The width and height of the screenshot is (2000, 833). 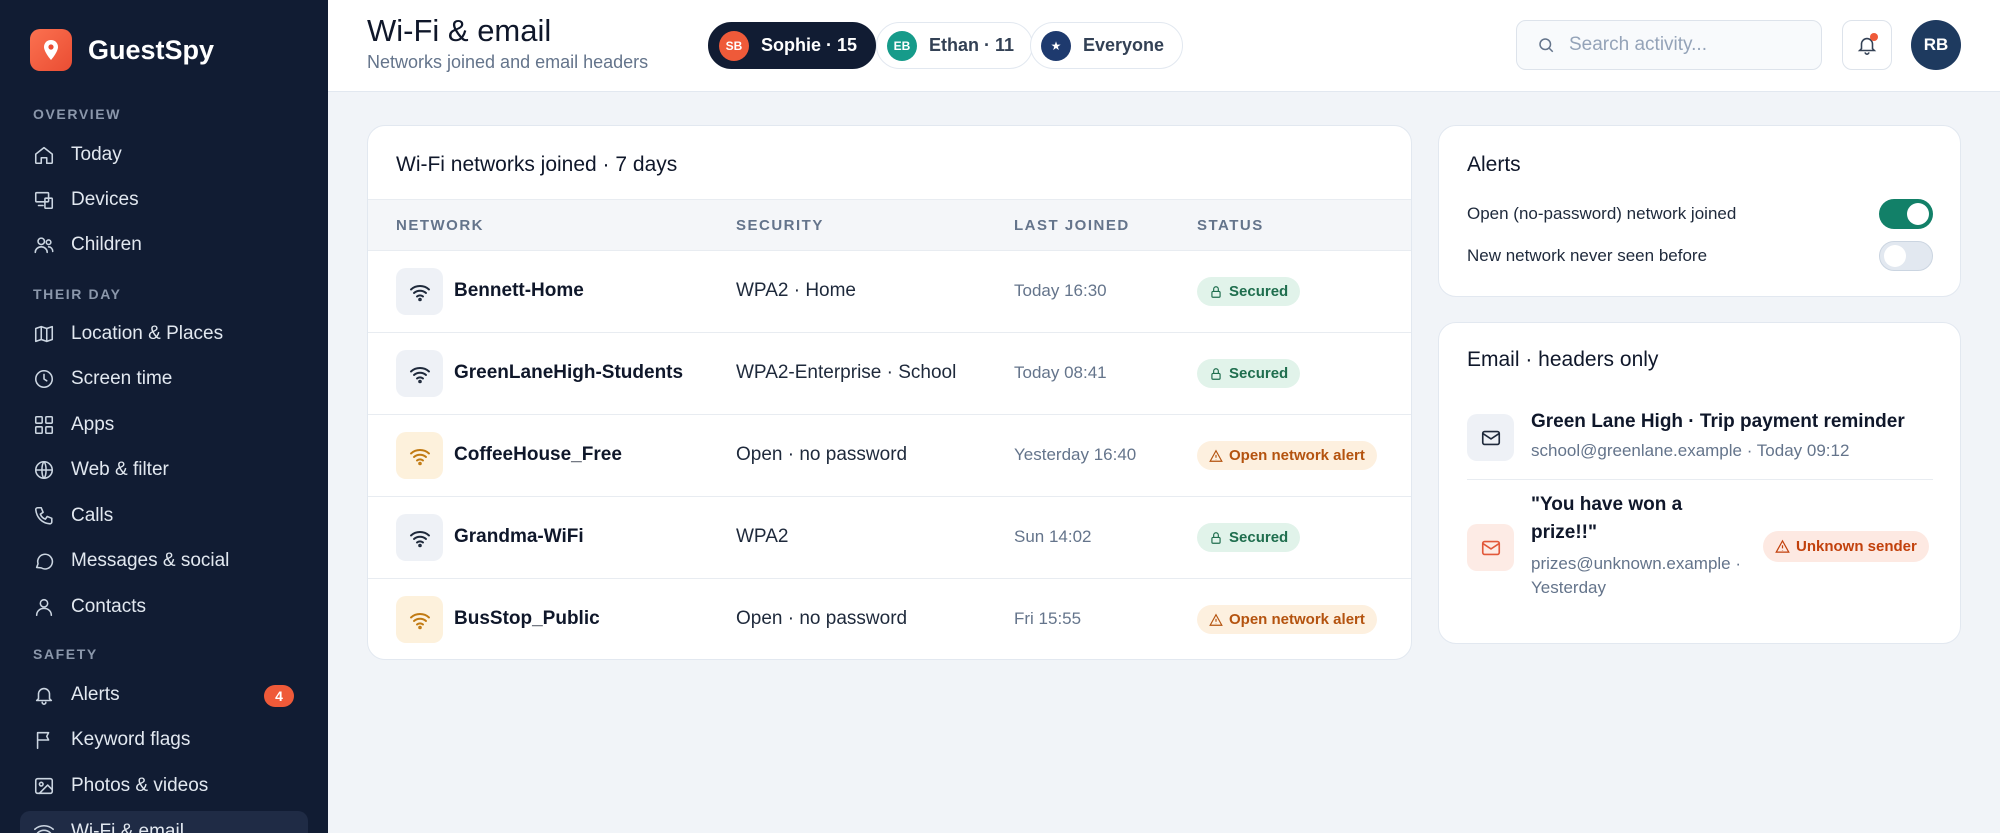 I want to click on sidebar-item-photos: Photos & videos, so click(x=164, y=786).